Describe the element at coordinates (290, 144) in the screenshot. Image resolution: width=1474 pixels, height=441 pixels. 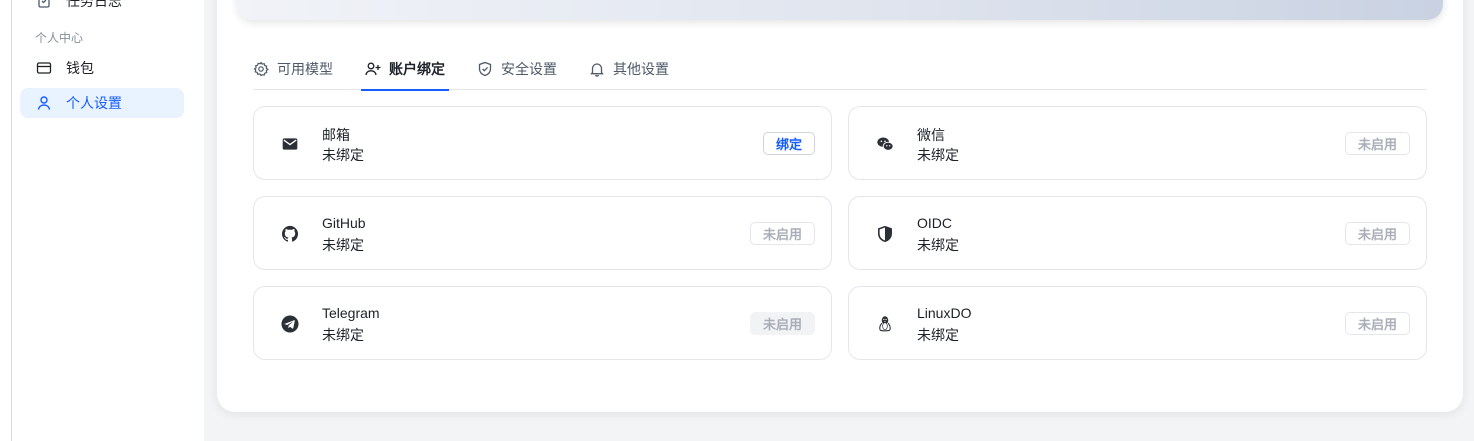
I see `mail-icon` at that location.